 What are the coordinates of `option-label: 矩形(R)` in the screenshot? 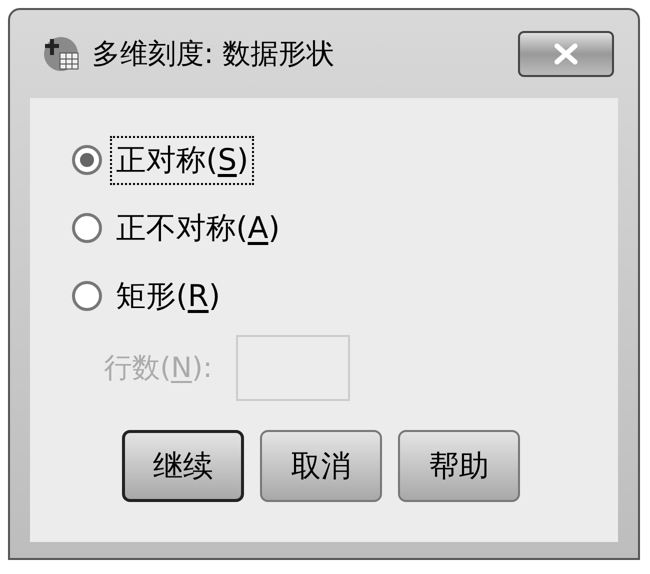 It's located at (168, 296).